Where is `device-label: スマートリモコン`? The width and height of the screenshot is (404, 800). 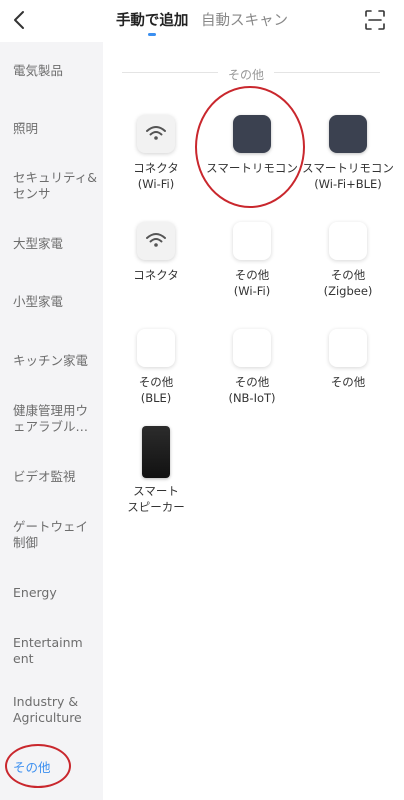
device-label: スマートリモコン is located at coordinates (252, 168).